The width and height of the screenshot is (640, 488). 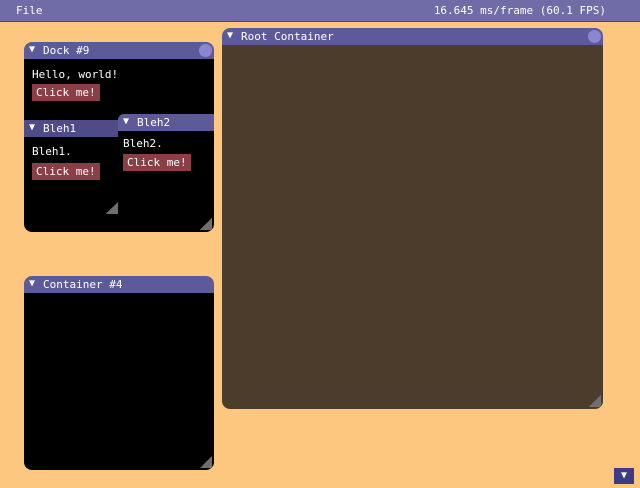 I want to click on bleh1-title: Bleh1, so click(x=60, y=128).